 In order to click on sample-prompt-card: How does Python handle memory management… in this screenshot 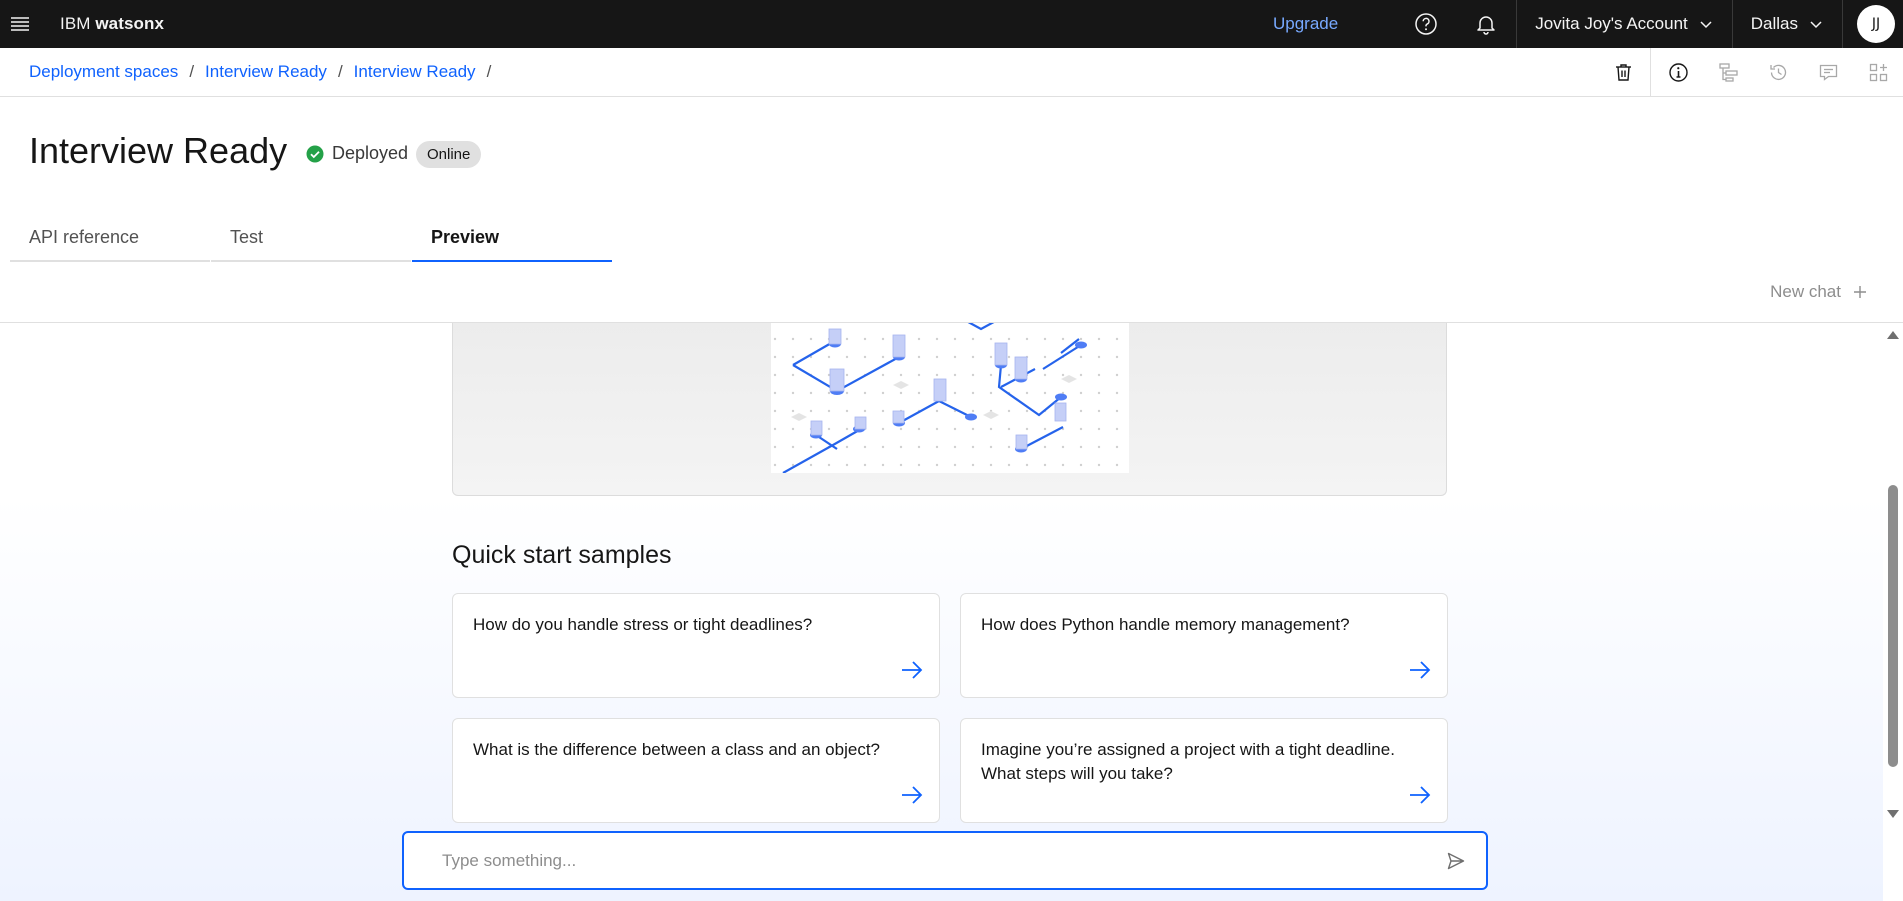, I will do `click(1204, 645)`.